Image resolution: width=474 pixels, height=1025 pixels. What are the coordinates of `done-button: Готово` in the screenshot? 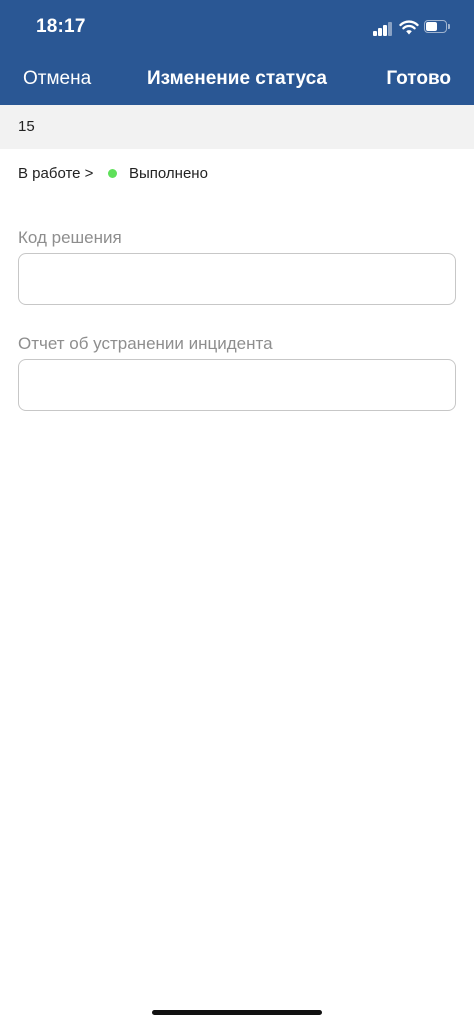 It's located at (418, 79).